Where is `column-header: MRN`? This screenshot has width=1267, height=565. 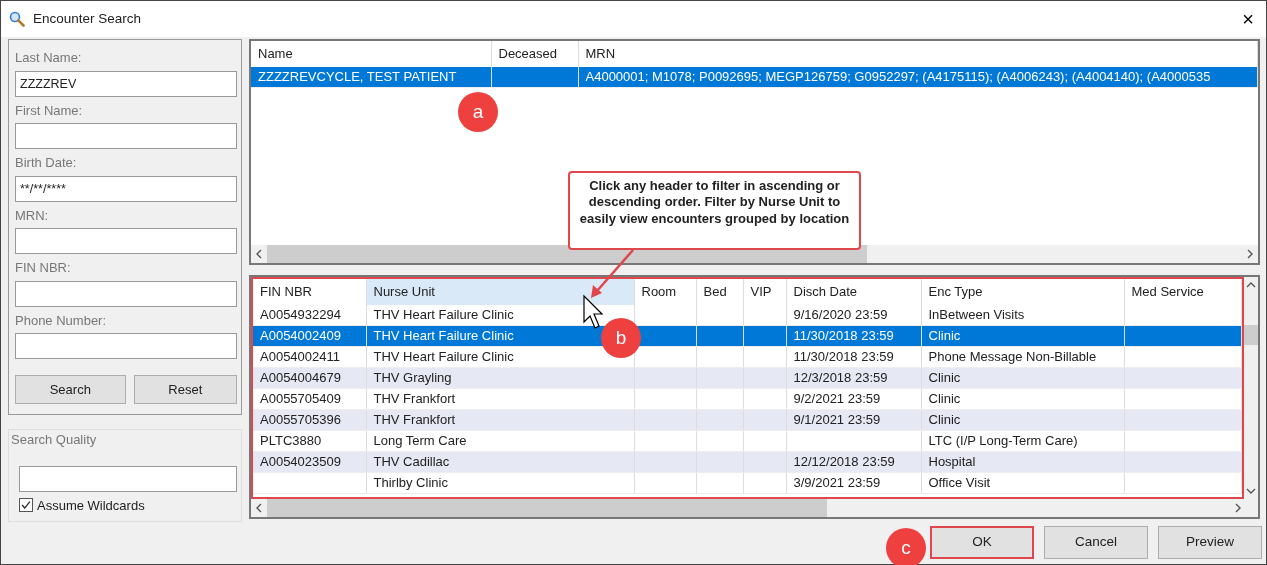 column-header: MRN is located at coordinates (918, 54).